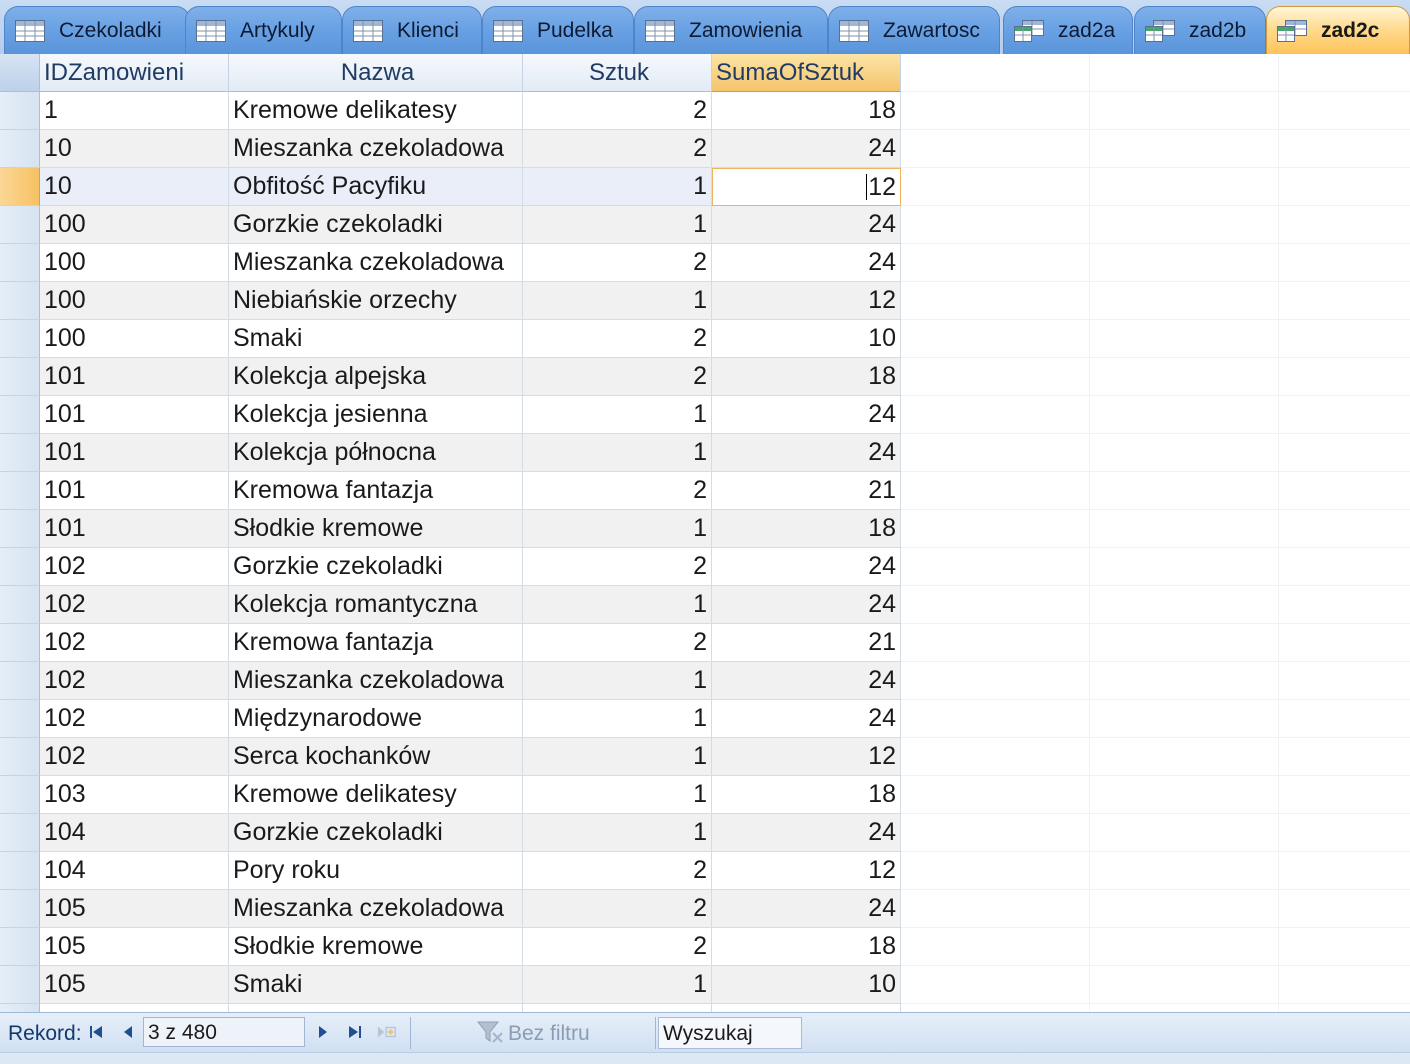  I want to click on table-row: 100 Smaki 2 10, so click(705, 339).